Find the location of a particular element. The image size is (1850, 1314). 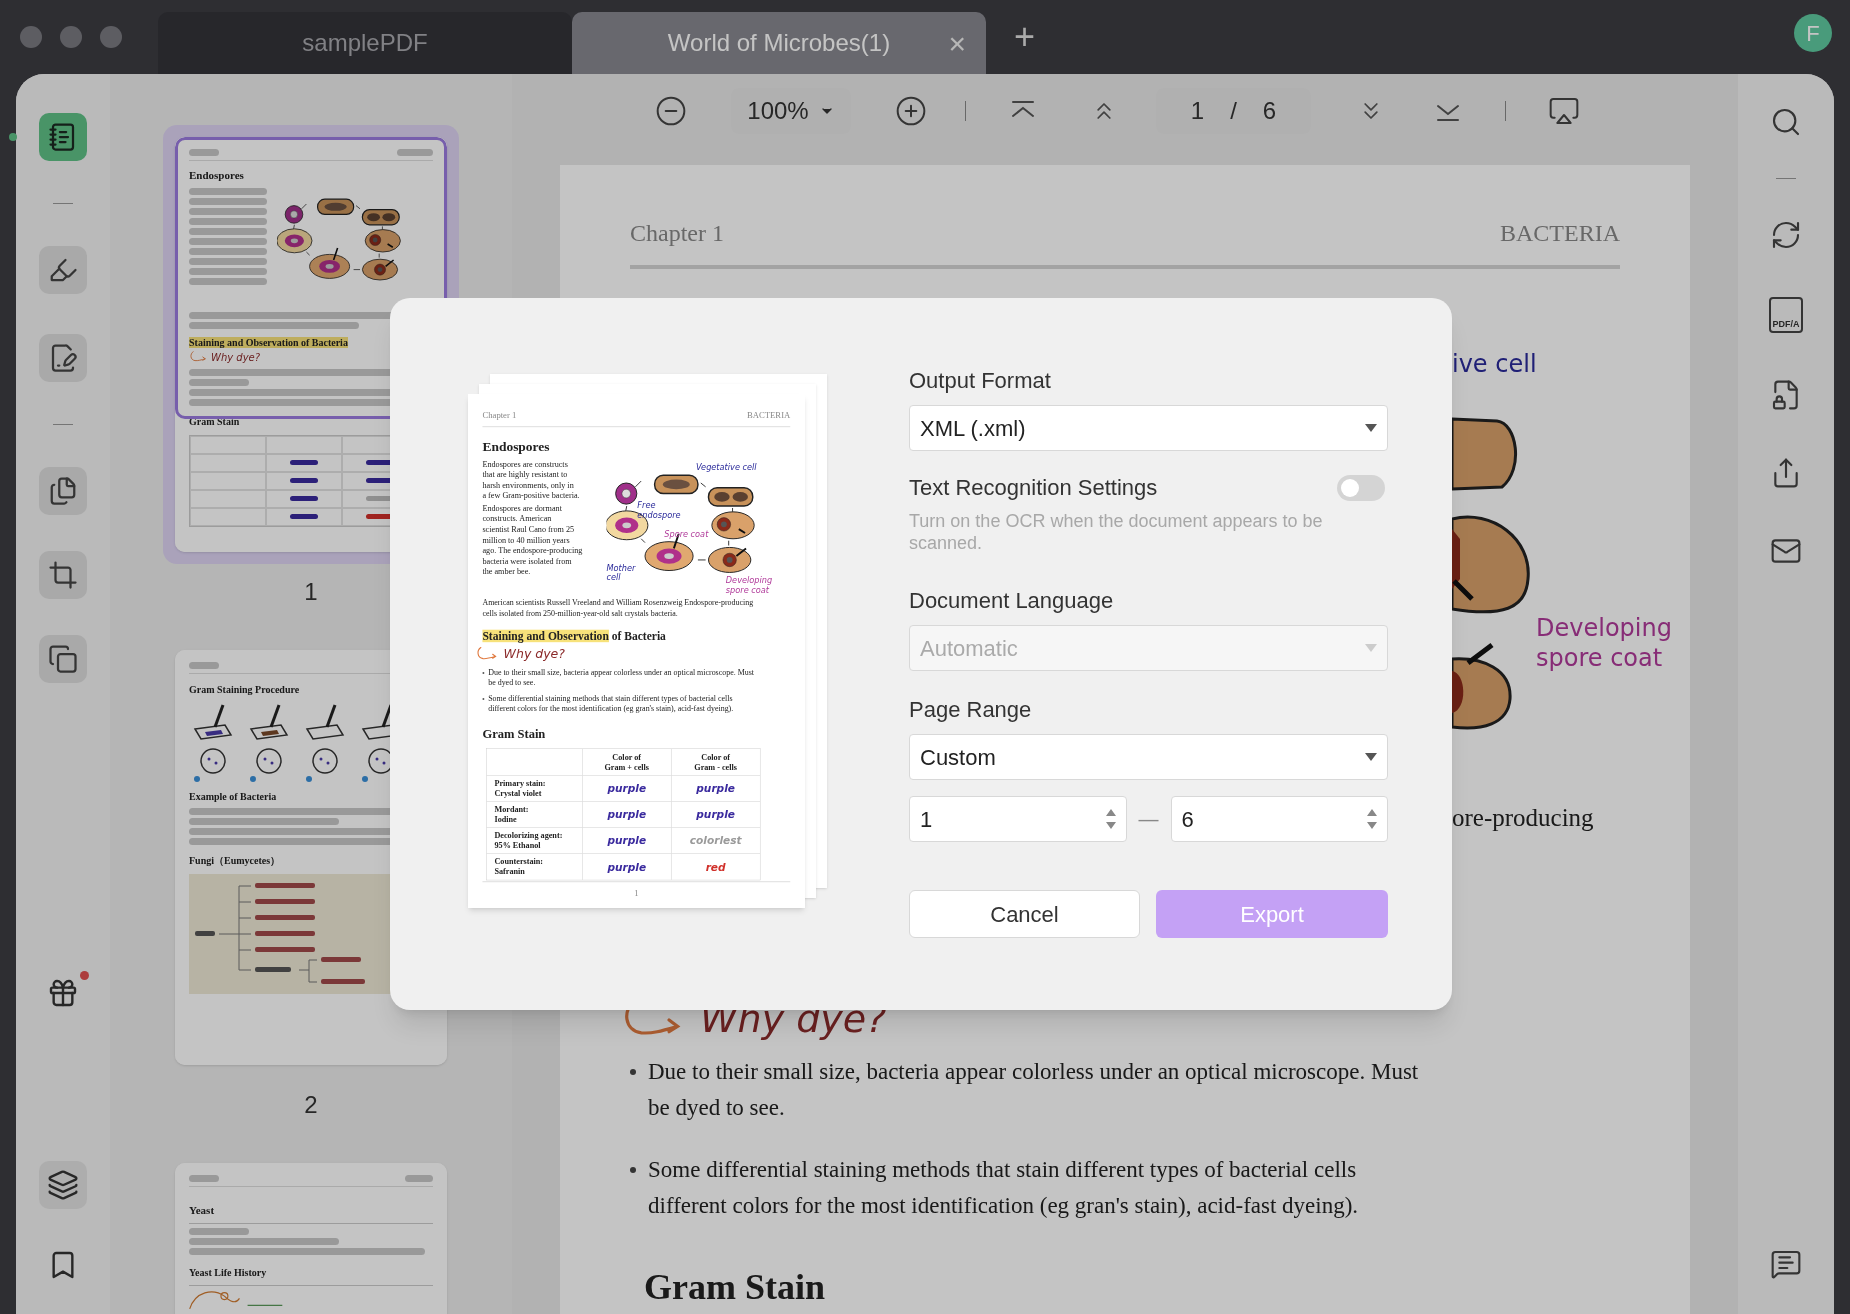

column-header: Color of Gram + cells is located at coordinates (627, 762).